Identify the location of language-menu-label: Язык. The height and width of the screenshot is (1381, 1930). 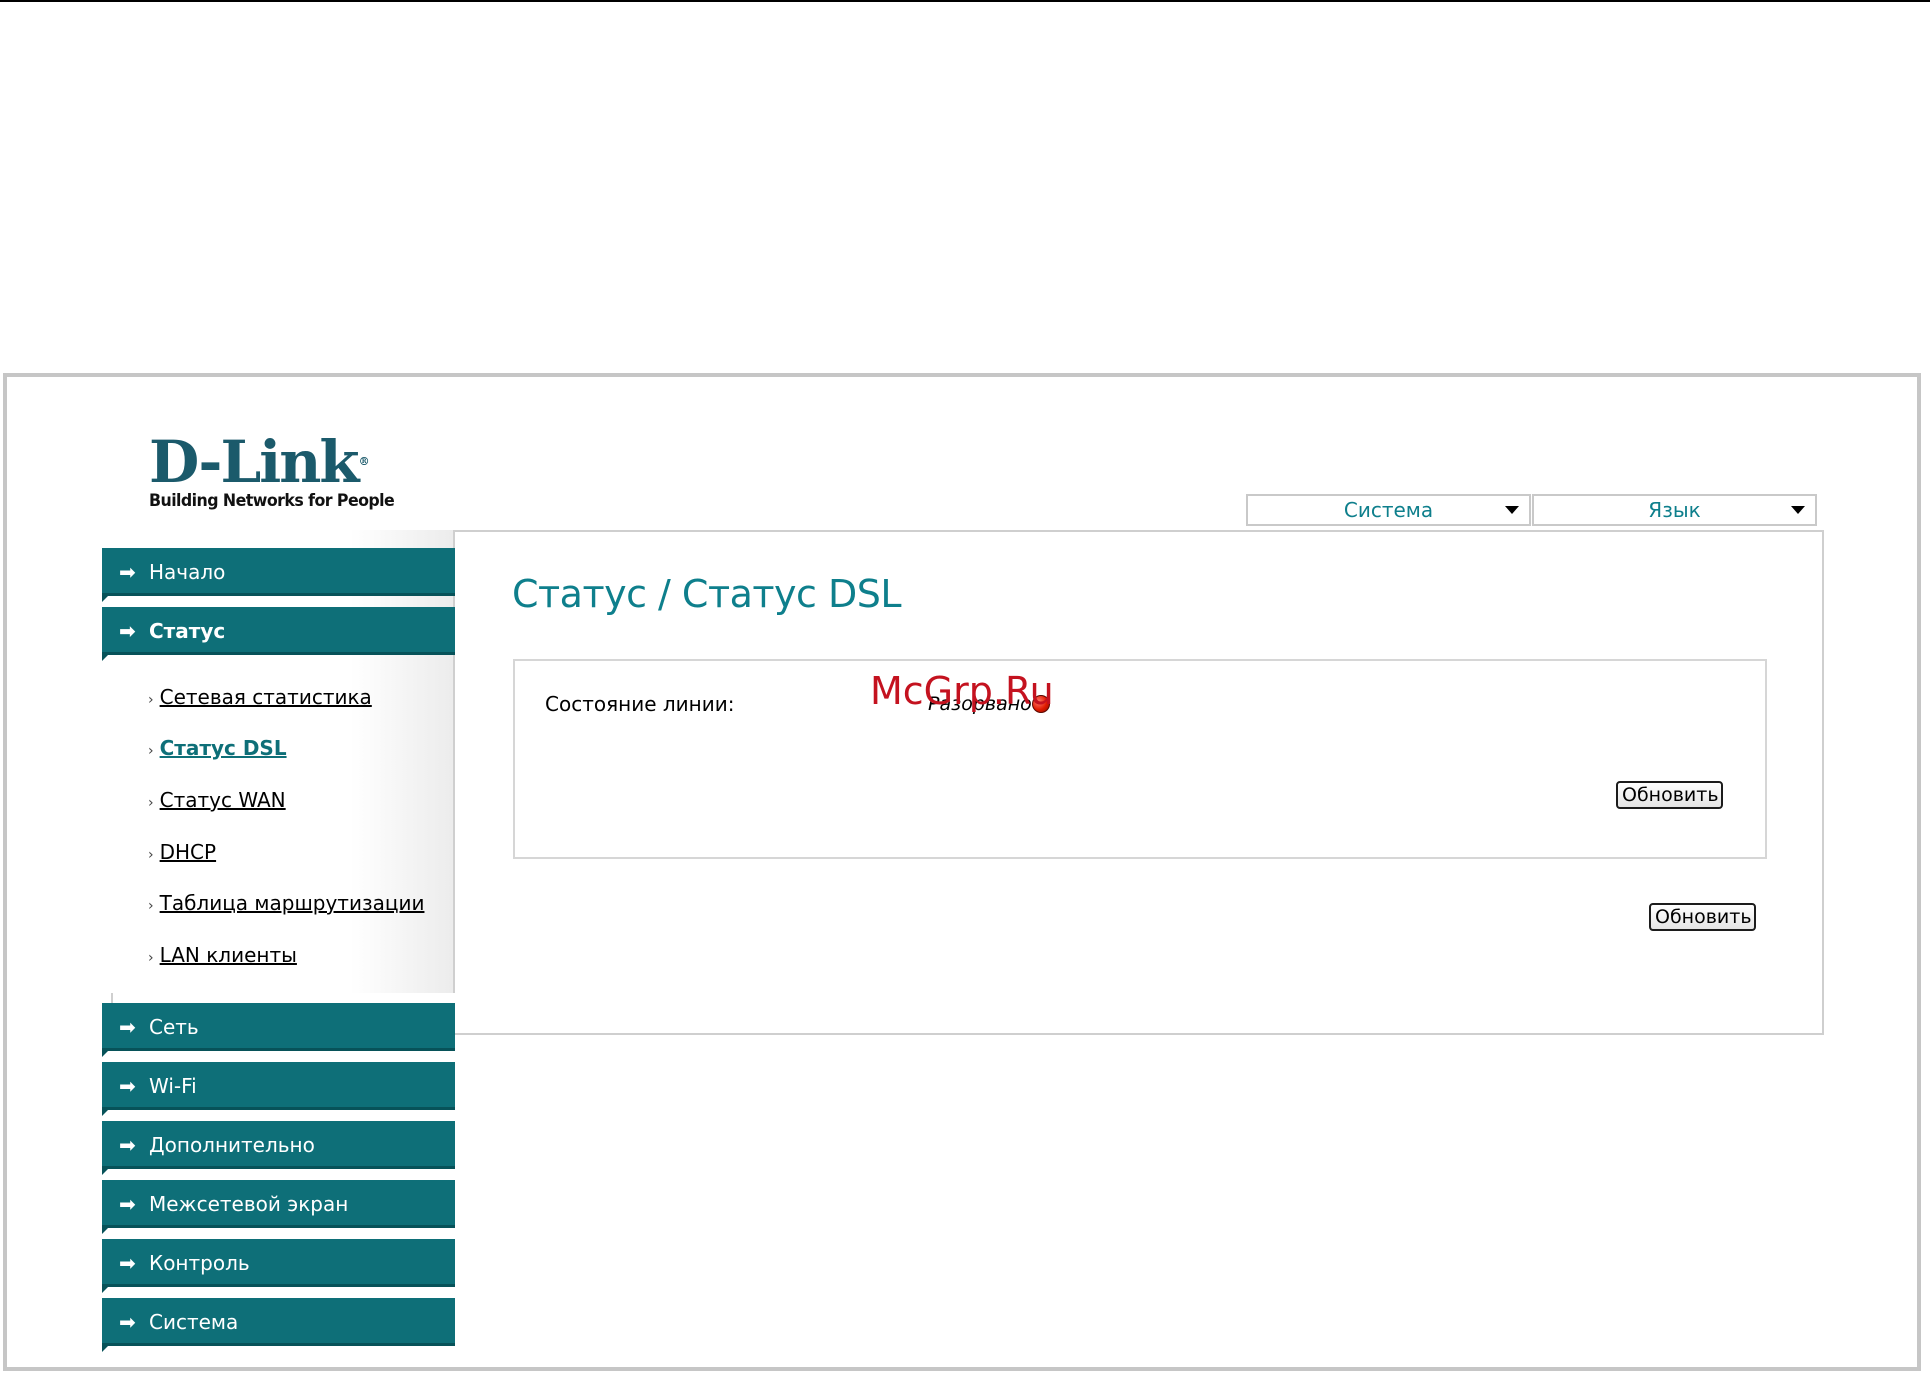
(1674, 510).